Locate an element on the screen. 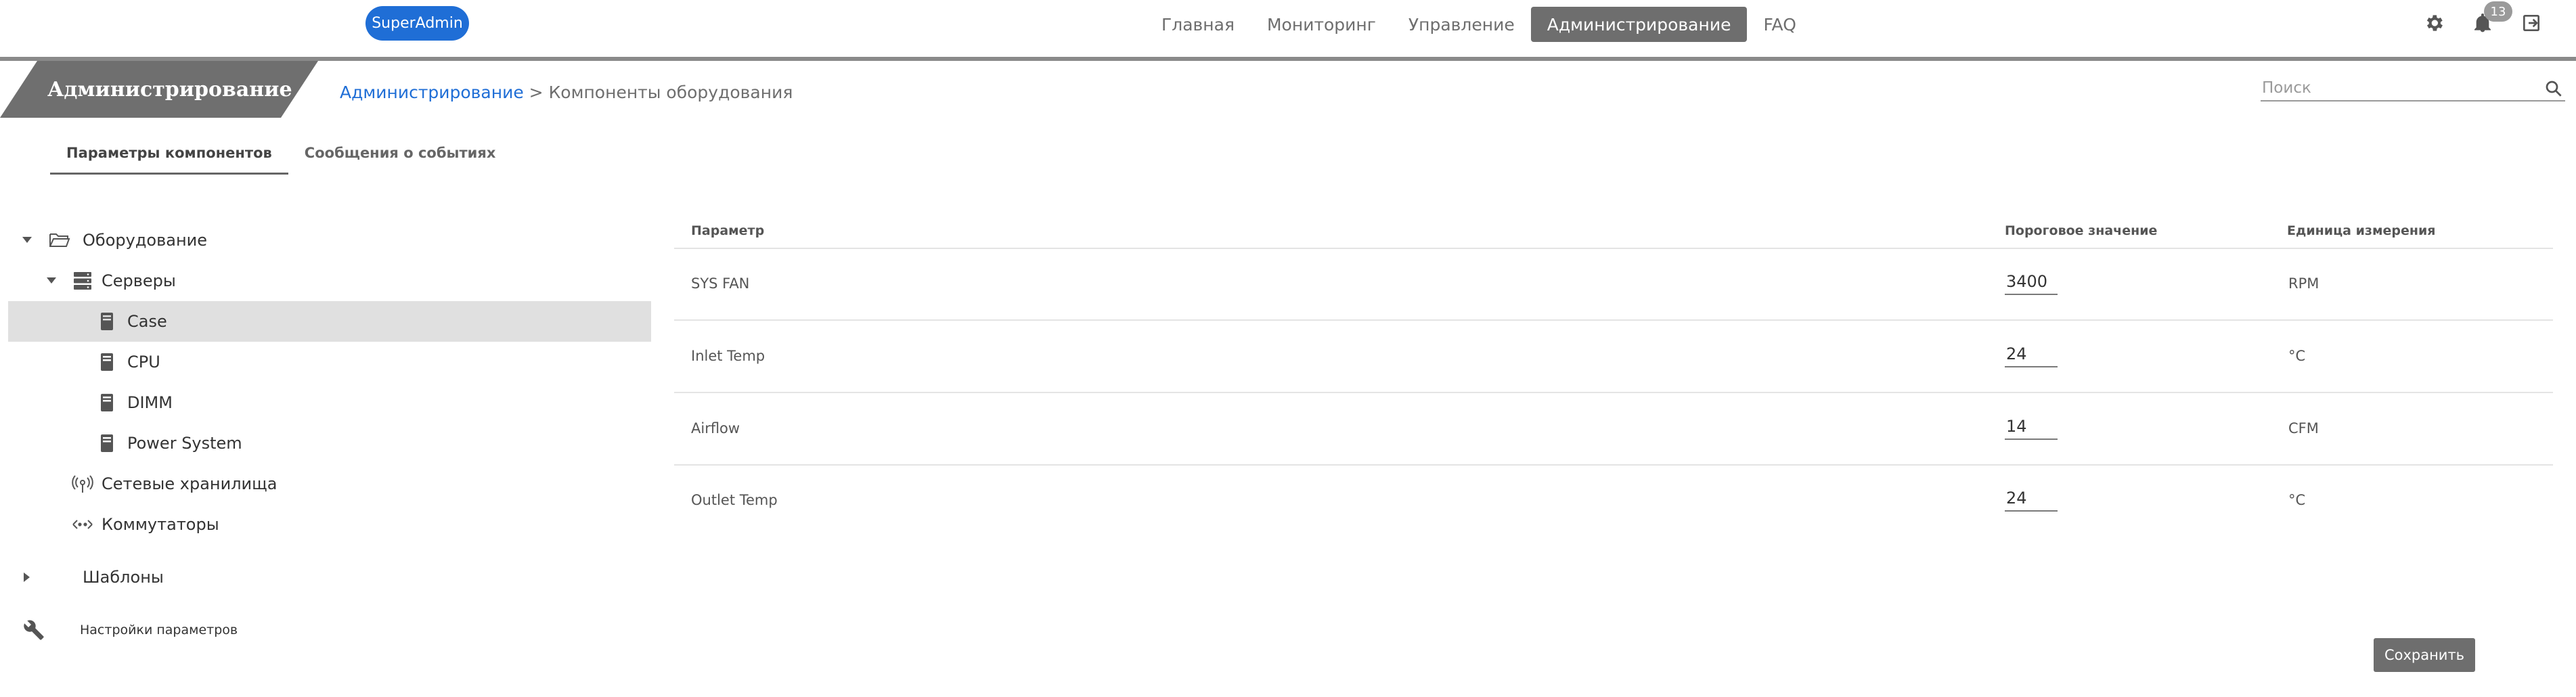 This screenshot has width=2576, height=697. tab-event-messages: Сообщения о событиях is located at coordinates (400, 157).